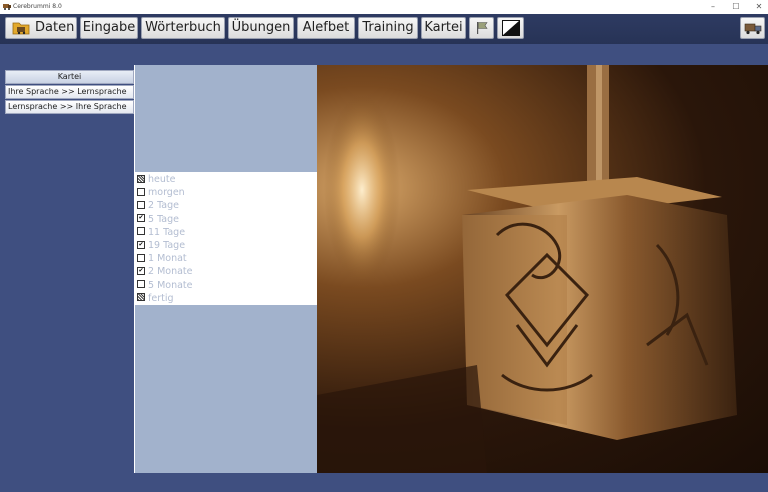 This screenshot has height=492, width=768. I want to click on eingabe-button: Eingabe, so click(109, 28).